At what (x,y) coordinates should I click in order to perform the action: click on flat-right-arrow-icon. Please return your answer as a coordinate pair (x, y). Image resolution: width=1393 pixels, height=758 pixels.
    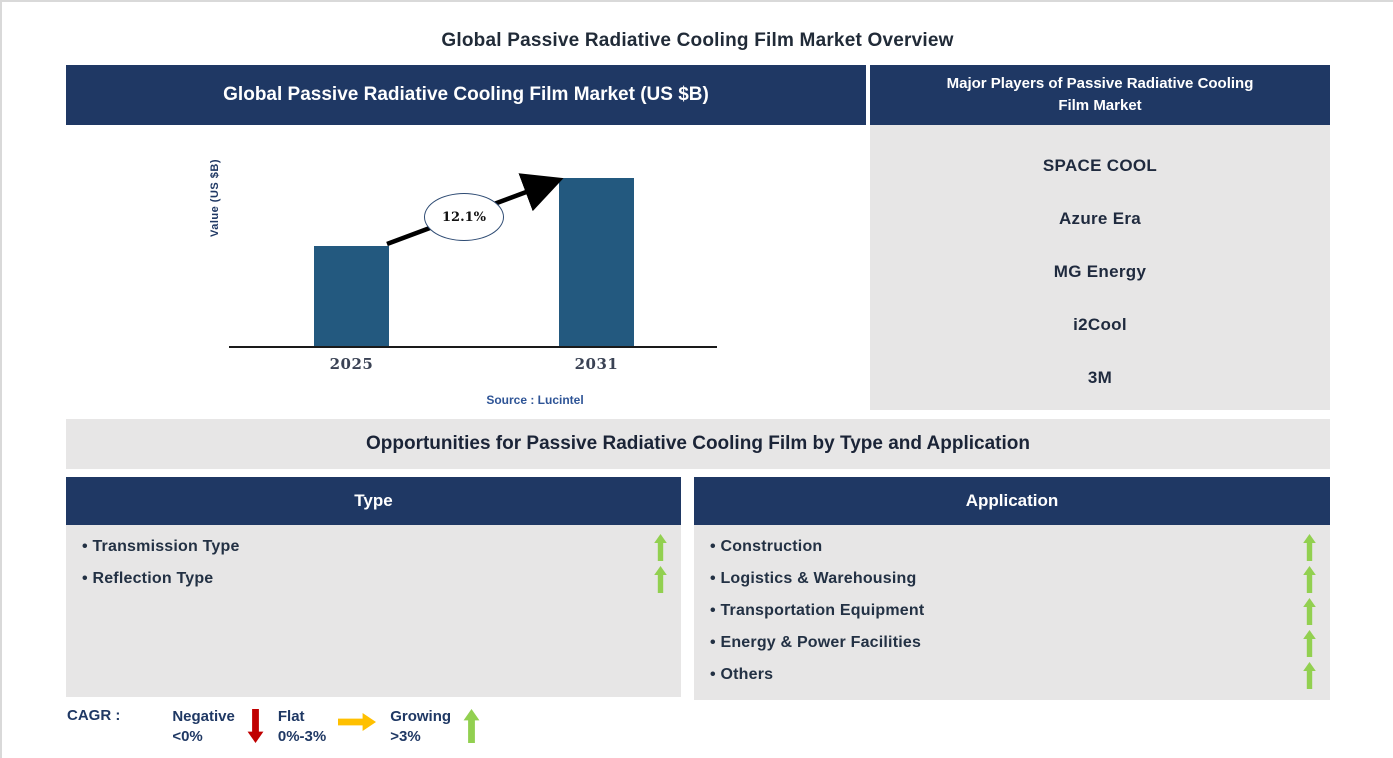
    Looking at the image, I should click on (357, 722).